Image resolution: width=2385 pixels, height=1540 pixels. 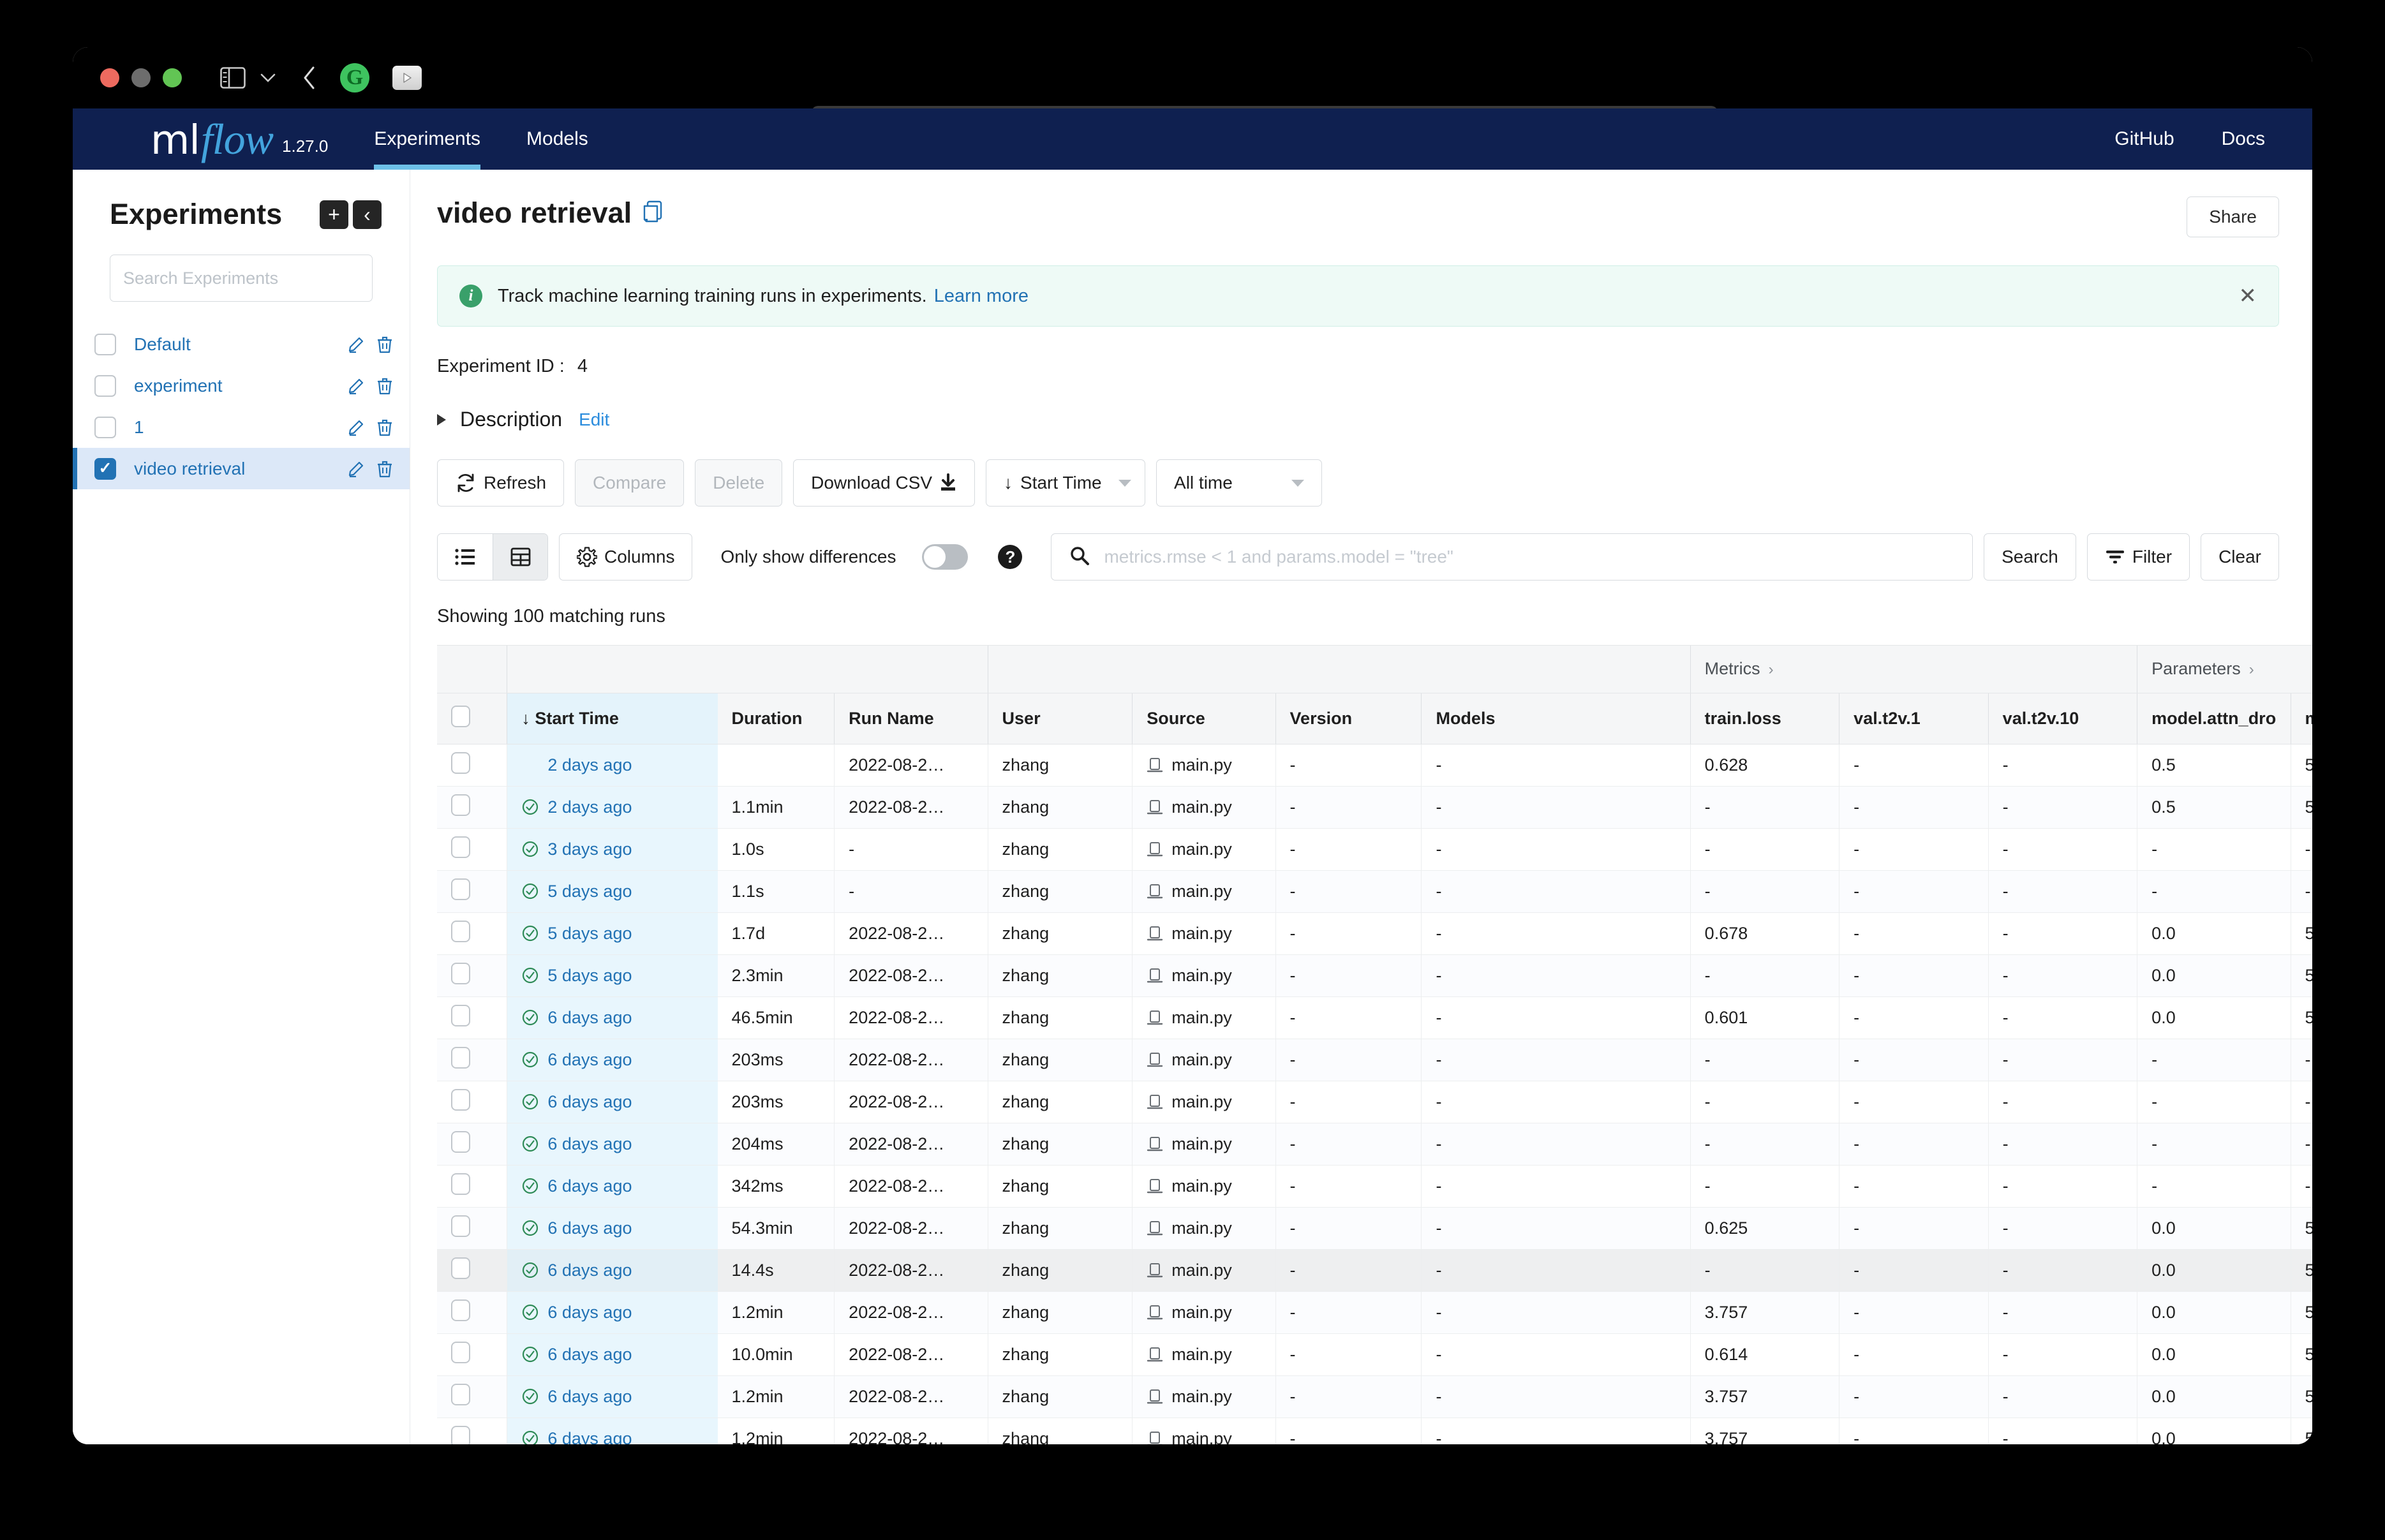 What do you see at coordinates (1060, 718) in the screenshot?
I see `column-header-user: User` at bounding box center [1060, 718].